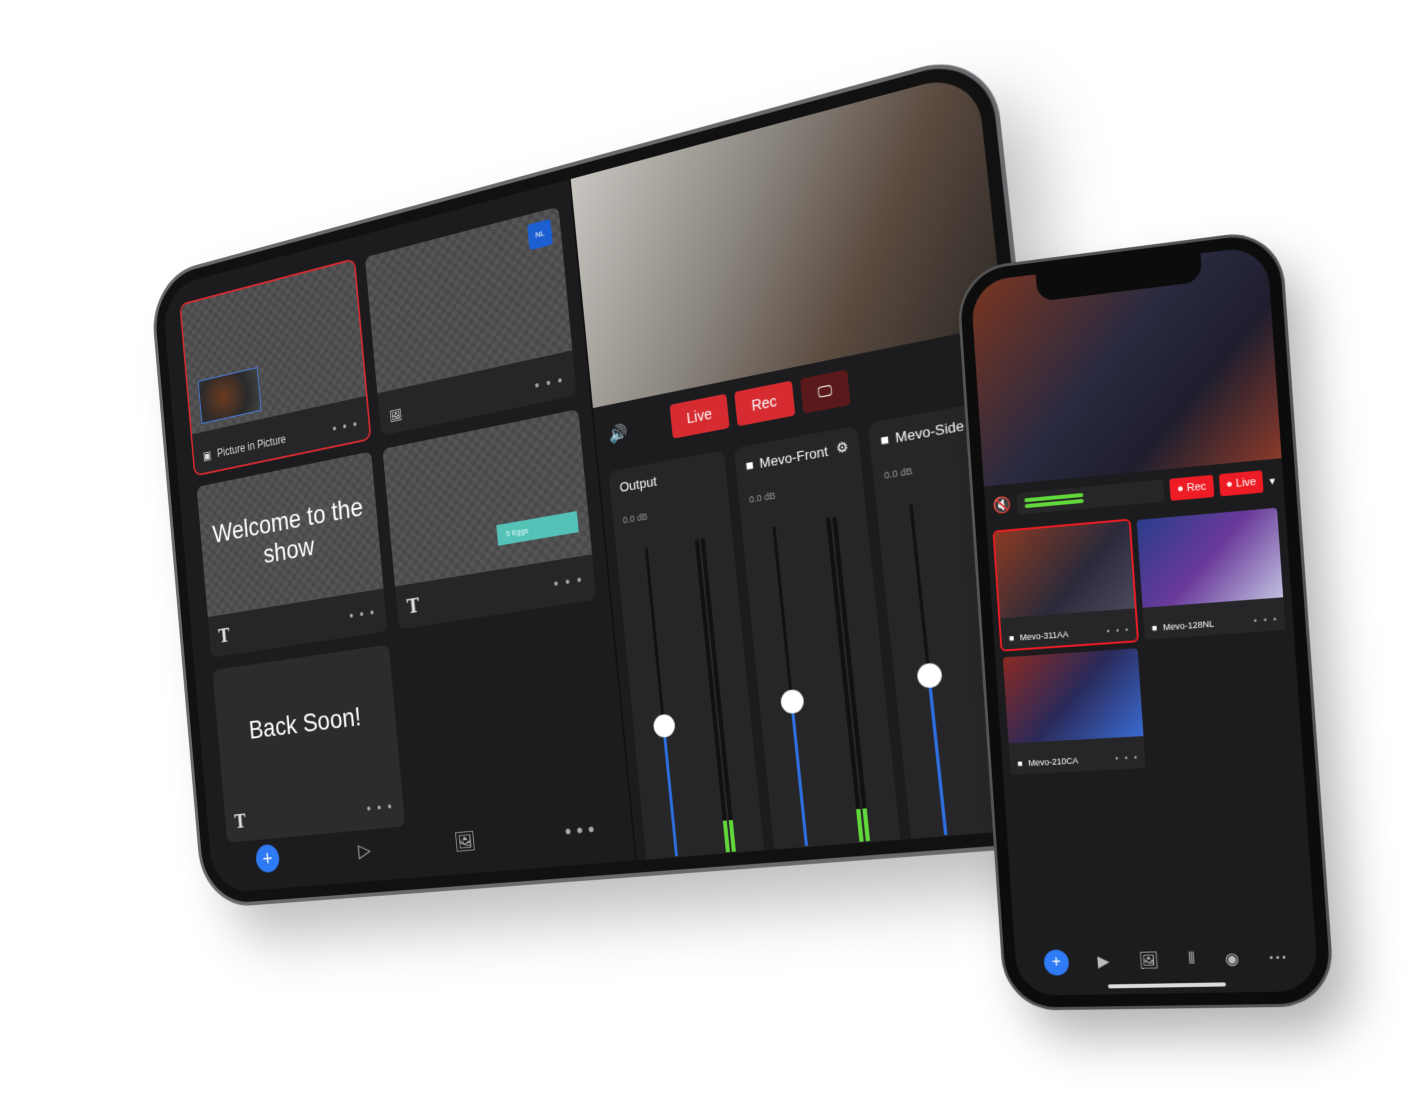  Describe the element at coordinates (1191, 487) in the screenshot. I see `rec-button: ● Rec` at that location.